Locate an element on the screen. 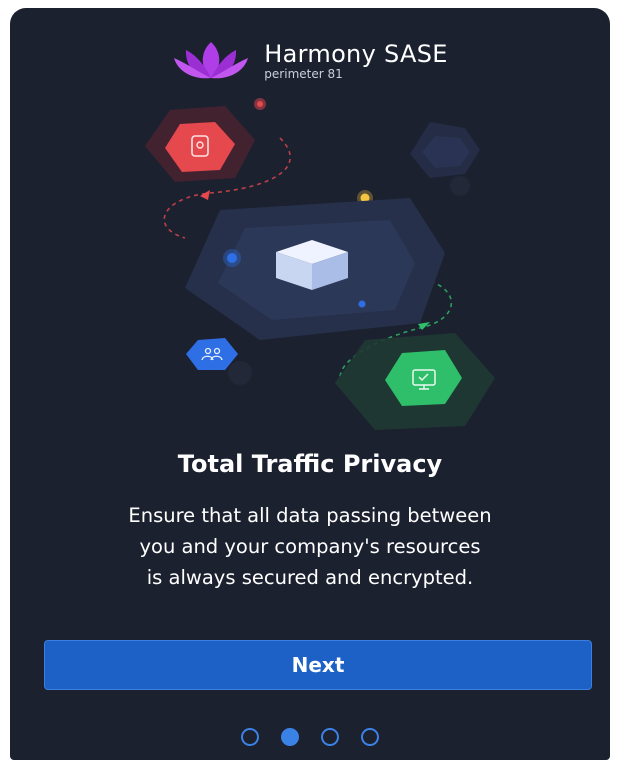 The width and height of the screenshot is (620, 765). brand-name: Harmony SASE is located at coordinates (356, 53).